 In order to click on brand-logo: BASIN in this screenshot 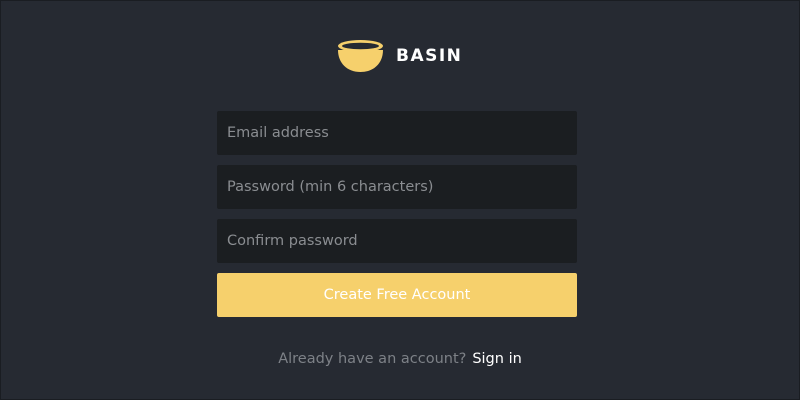, I will do `click(399, 56)`.